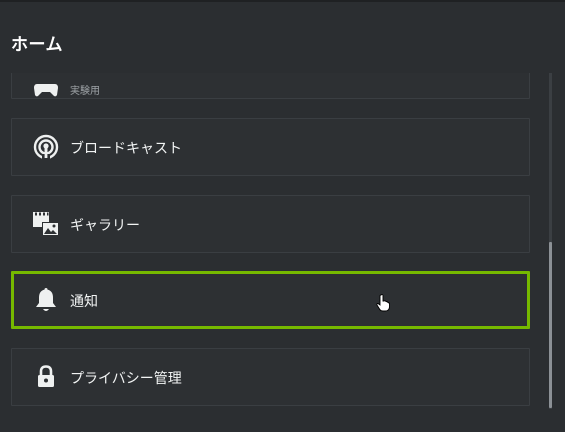 This screenshot has height=432, width=565. What do you see at coordinates (46, 90) in the screenshot?
I see `gamepad-icon` at bounding box center [46, 90].